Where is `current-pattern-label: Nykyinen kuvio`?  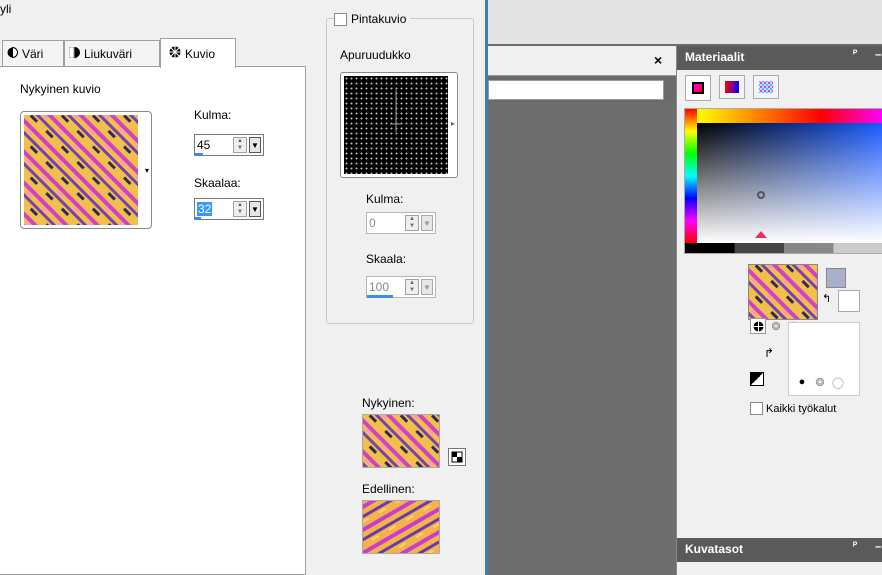 current-pattern-label: Nykyinen kuvio is located at coordinates (60, 89).